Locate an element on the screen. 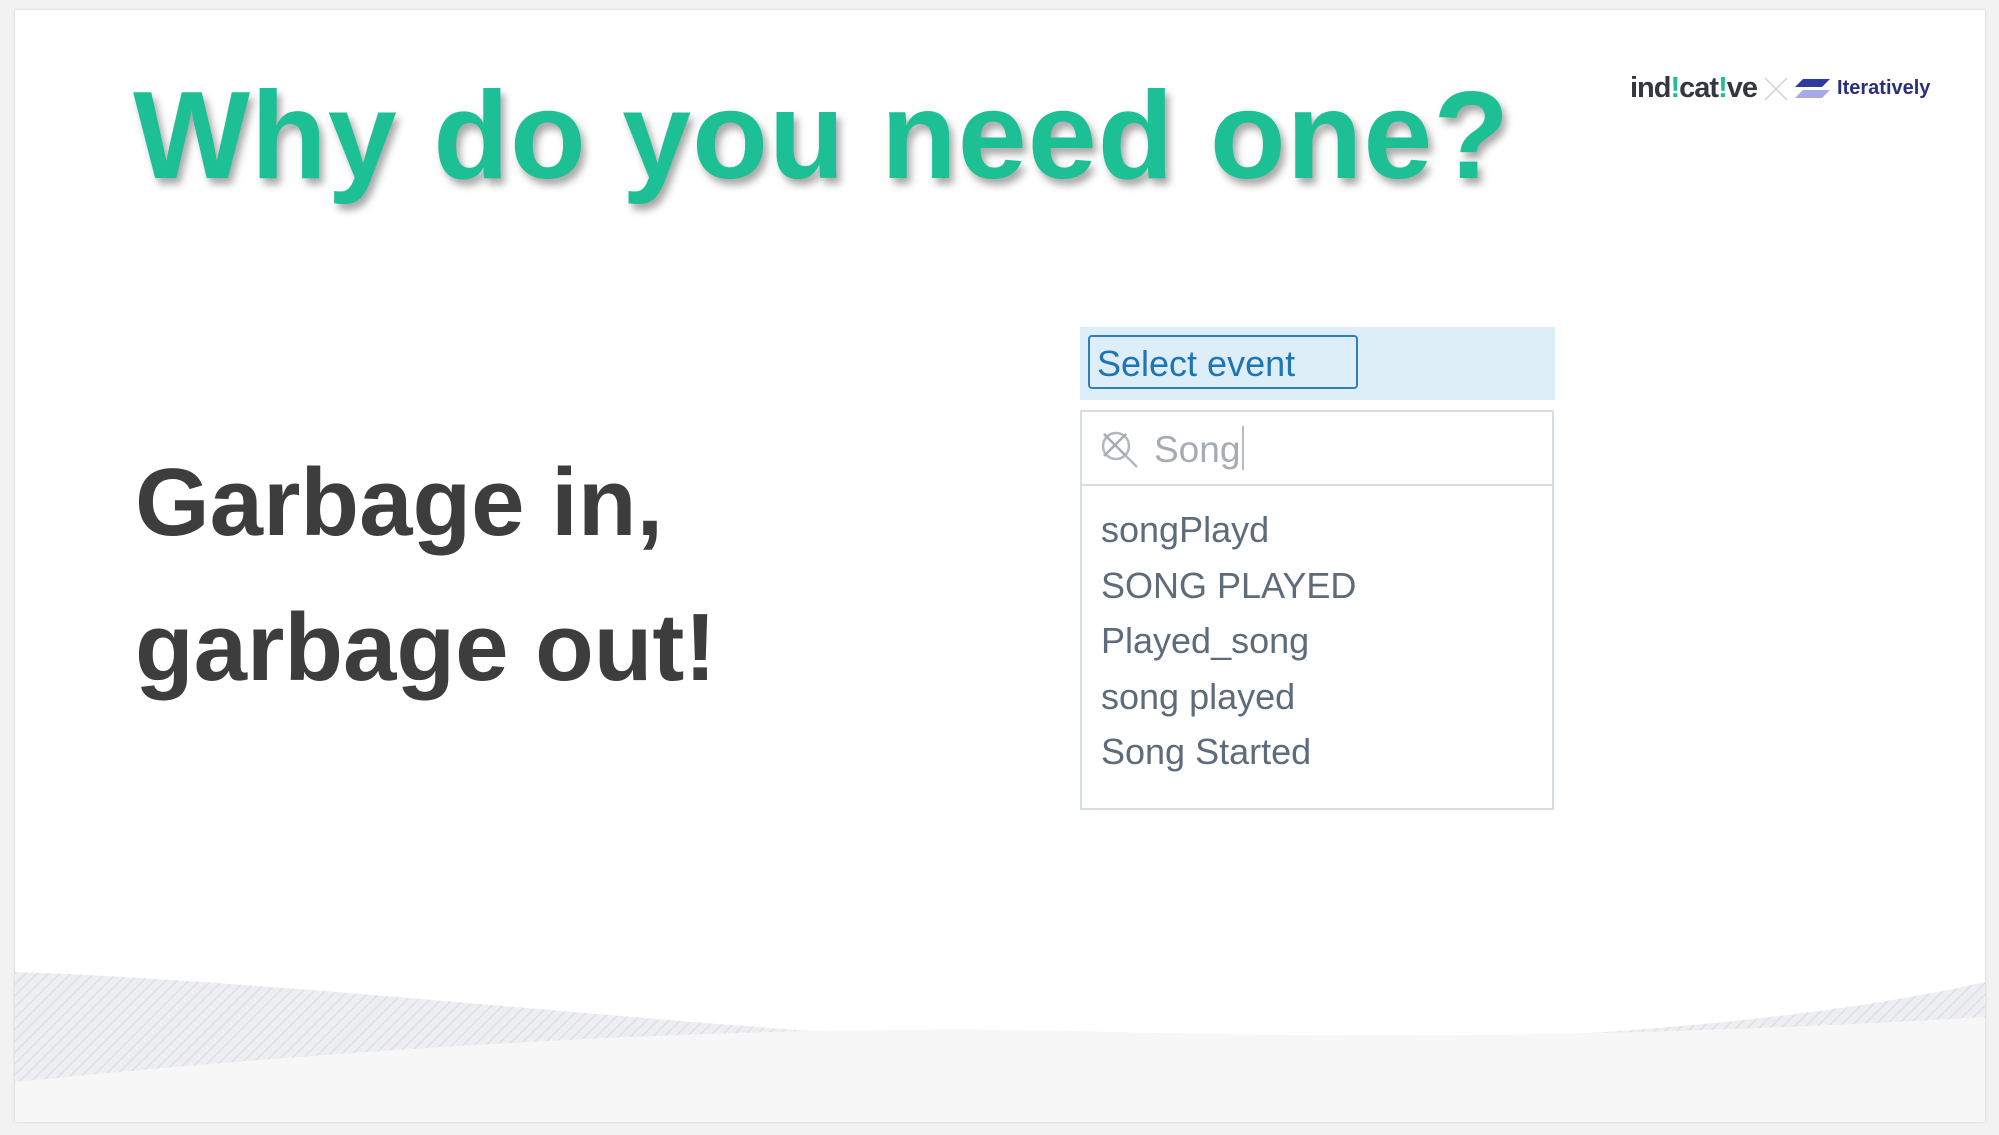  list-item: Song Started is located at coordinates (1317, 752).